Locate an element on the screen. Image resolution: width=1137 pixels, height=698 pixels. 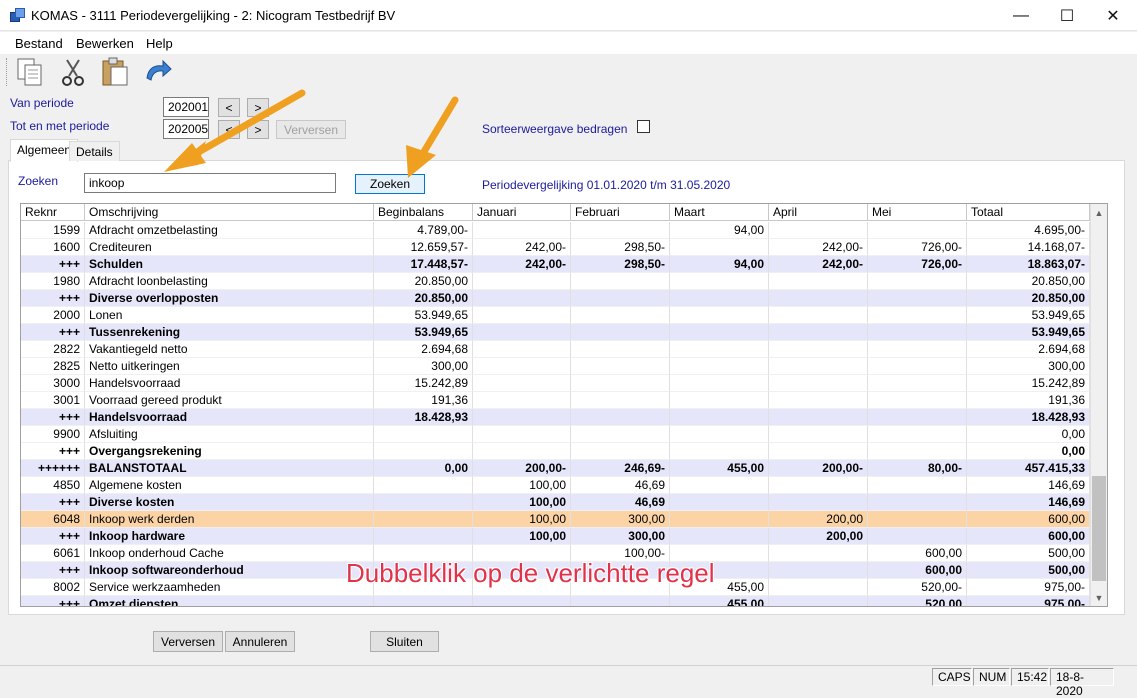
annuleren-button: Annuleren is located at coordinates (260, 641).